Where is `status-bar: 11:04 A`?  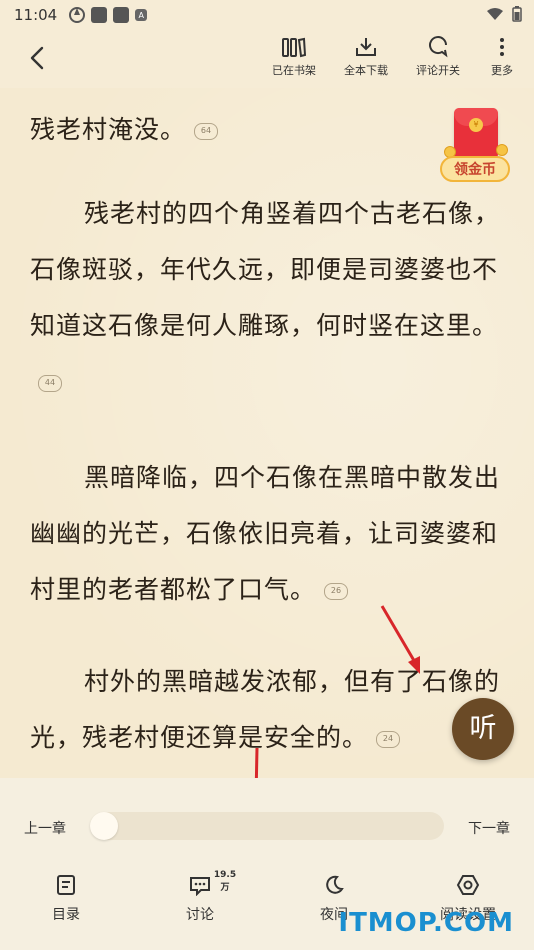 status-bar: 11:04 A is located at coordinates (267, 15).